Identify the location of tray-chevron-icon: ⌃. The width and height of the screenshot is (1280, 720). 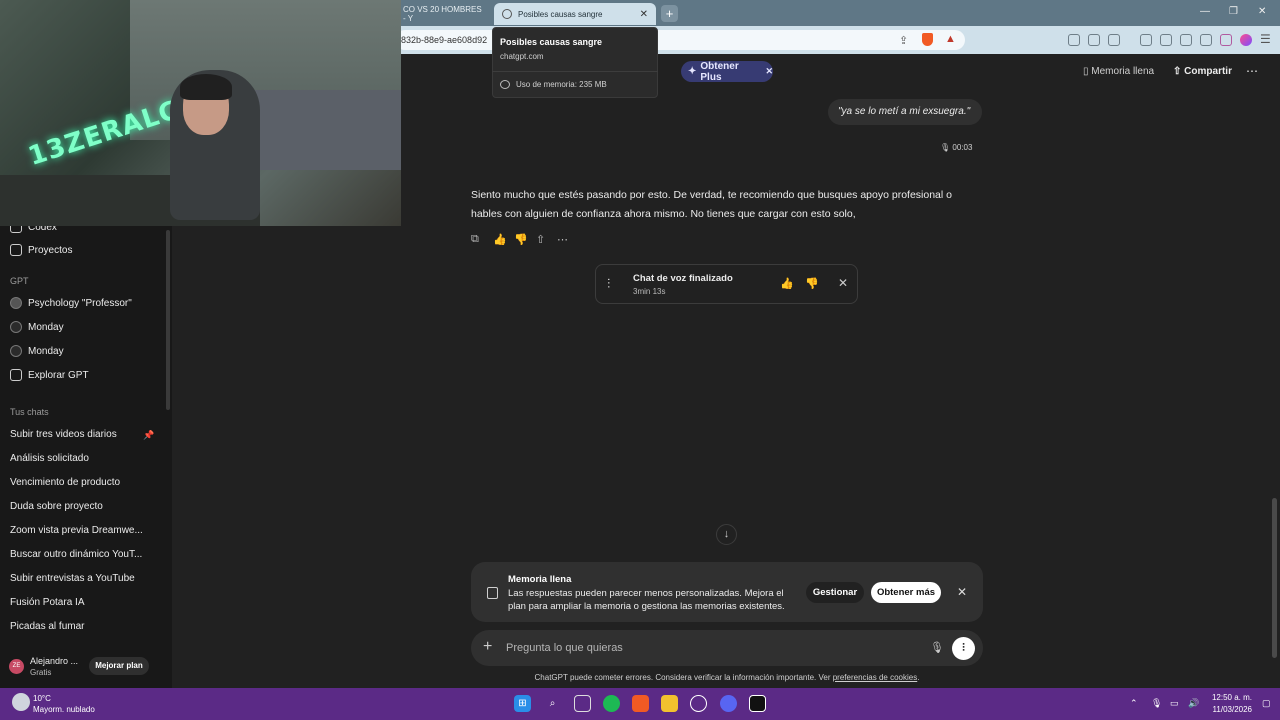
(1134, 703).